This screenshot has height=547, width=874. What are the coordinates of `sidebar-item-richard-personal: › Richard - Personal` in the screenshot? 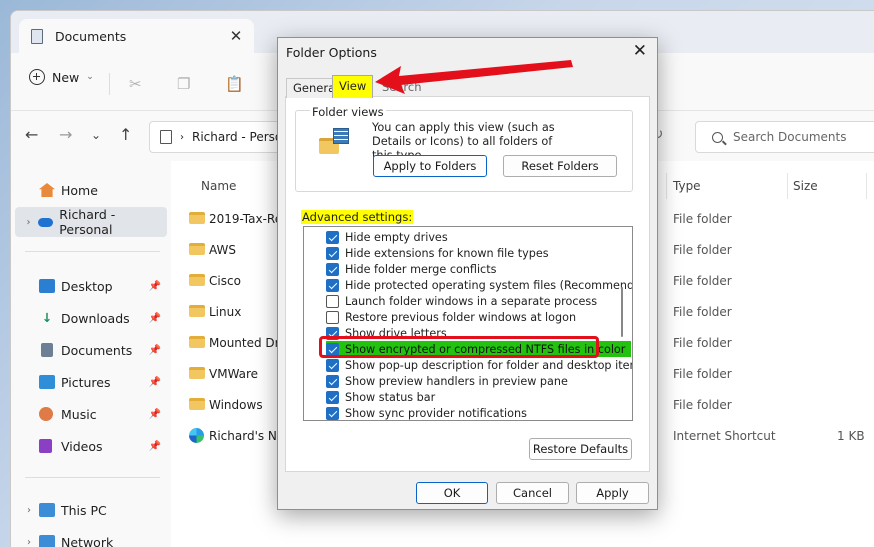 It's located at (91, 222).